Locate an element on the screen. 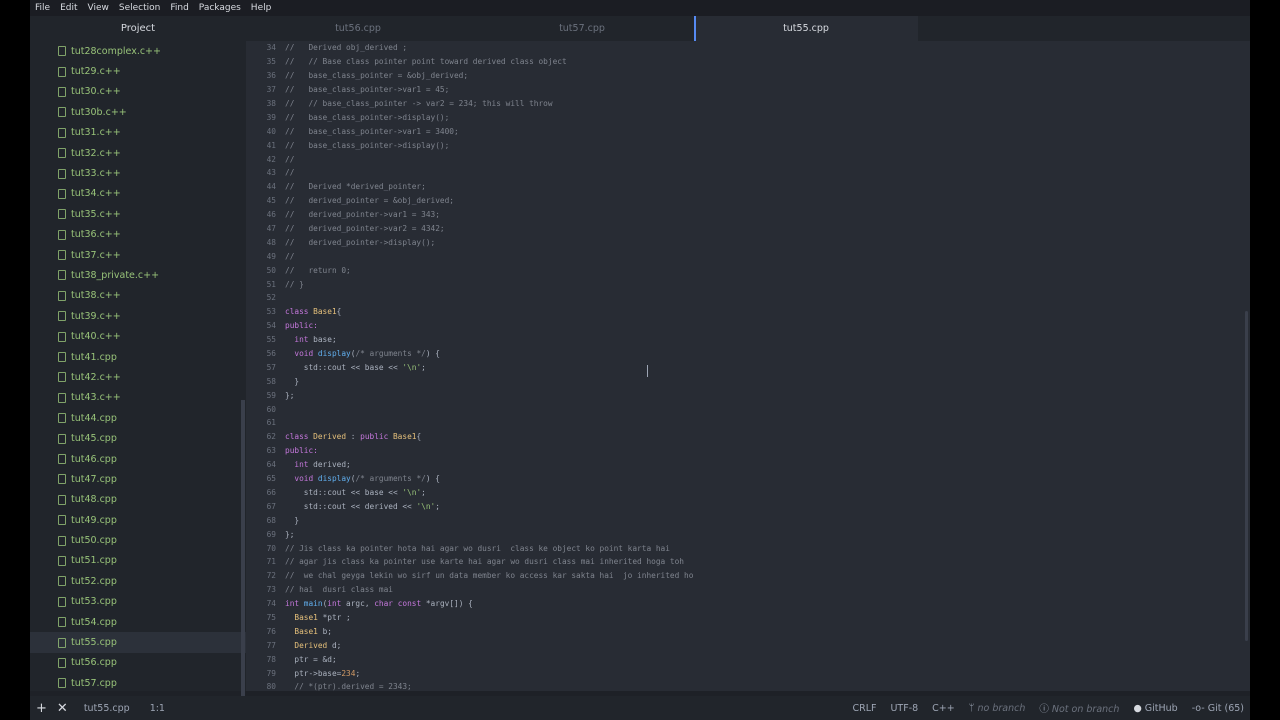  tree-file-item: tut40.c++ is located at coordinates (138, 336).